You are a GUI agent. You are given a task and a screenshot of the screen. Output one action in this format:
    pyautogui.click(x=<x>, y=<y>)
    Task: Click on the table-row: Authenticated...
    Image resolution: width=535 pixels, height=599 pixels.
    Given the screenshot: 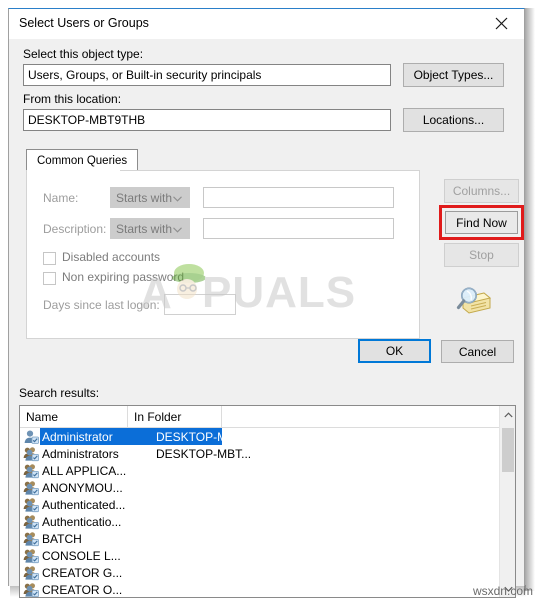 What is the action you would take?
    pyautogui.click(x=267, y=504)
    